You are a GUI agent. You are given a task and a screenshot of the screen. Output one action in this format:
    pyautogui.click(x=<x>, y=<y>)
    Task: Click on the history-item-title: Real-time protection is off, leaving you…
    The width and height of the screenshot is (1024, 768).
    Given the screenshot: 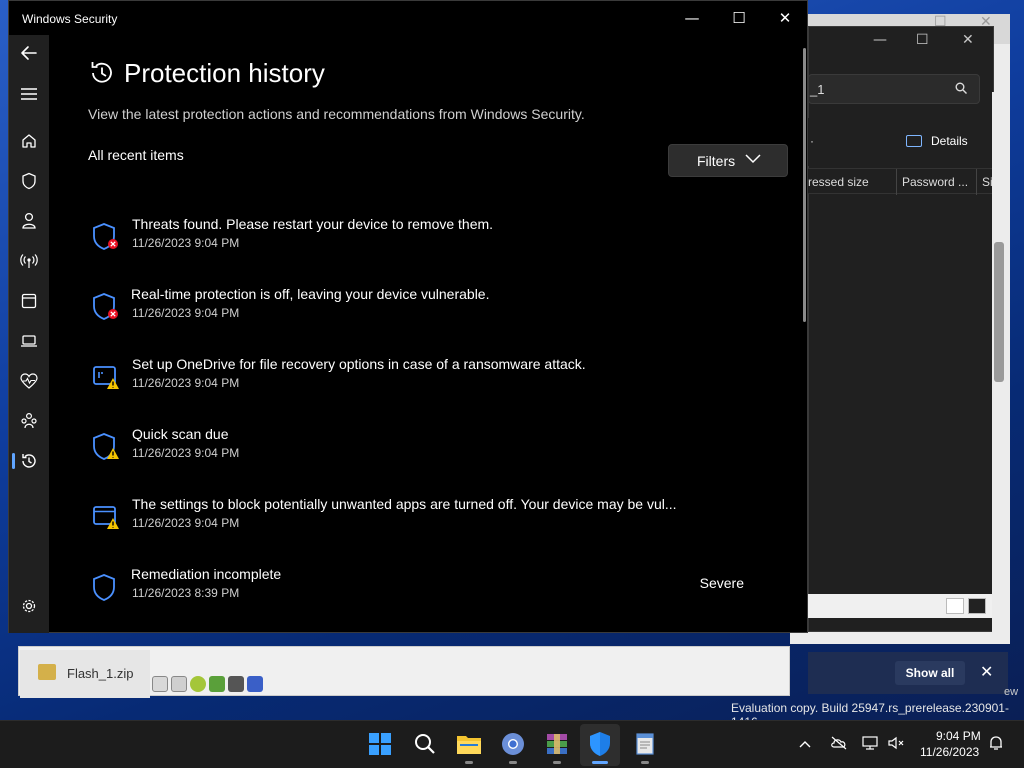 What is the action you would take?
    pyautogui.click(x=310, y=294)
    